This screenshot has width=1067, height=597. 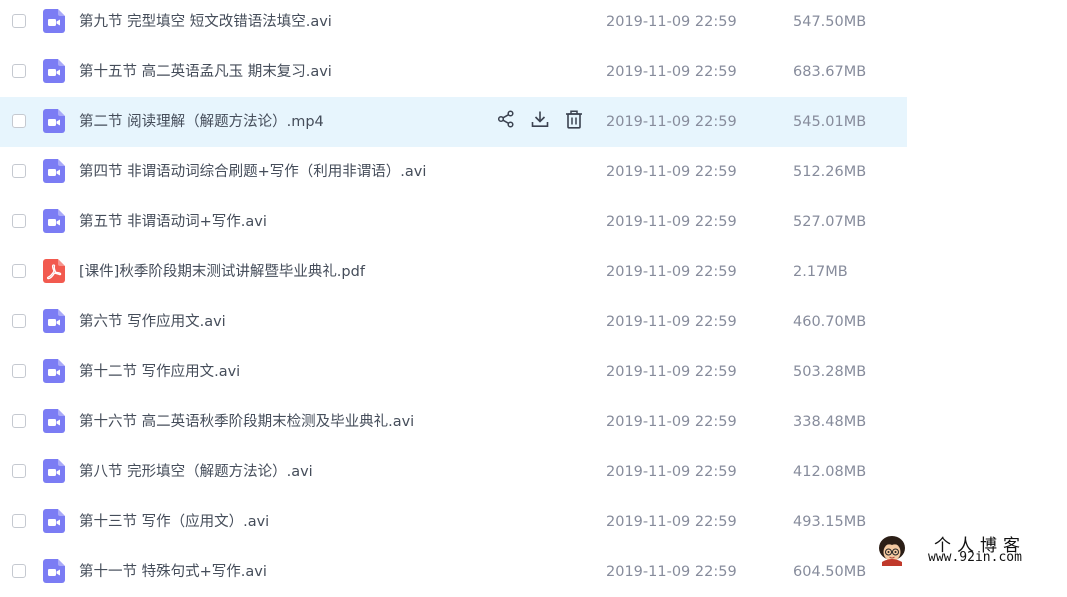 What do you see at coordinates (173, 222) in the screenshot?
I see `file-name-link: 第五节 非谓语动词+写作.avi` at bounding box center [173, 222].